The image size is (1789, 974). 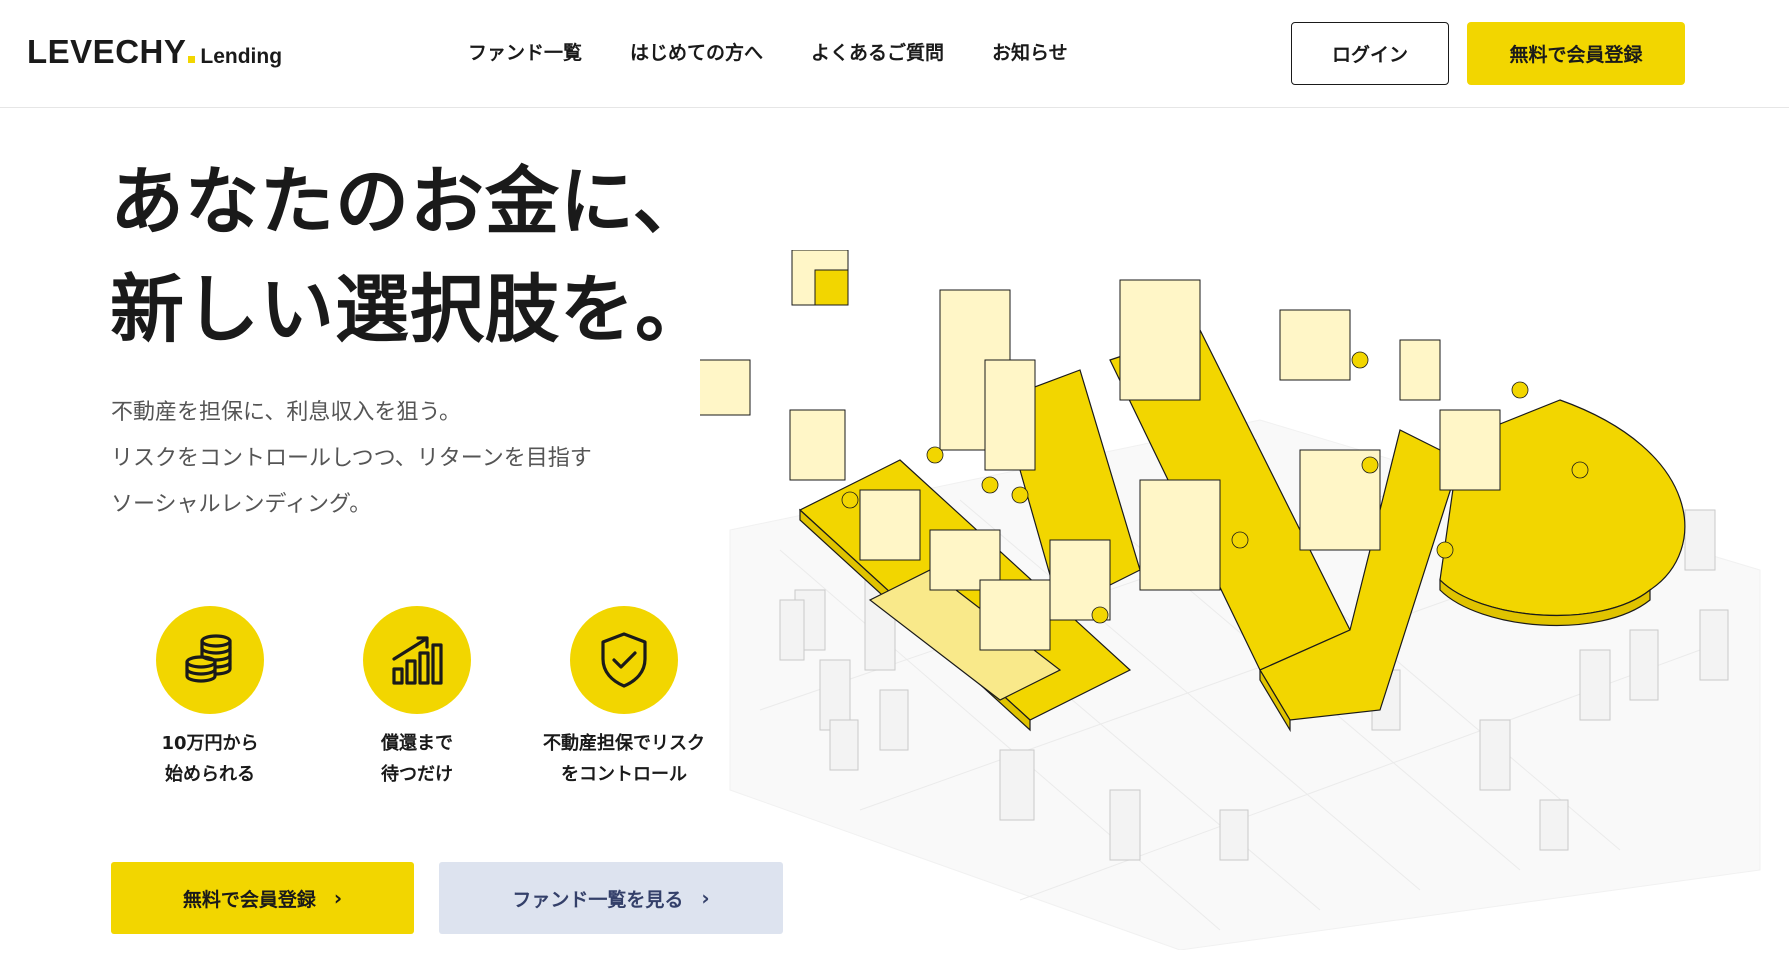 What do you see at coordinates (696, 51) in the screenshot?
I see `nav-item-beginners: はじめての方へ` at bounding box center [696, 51].